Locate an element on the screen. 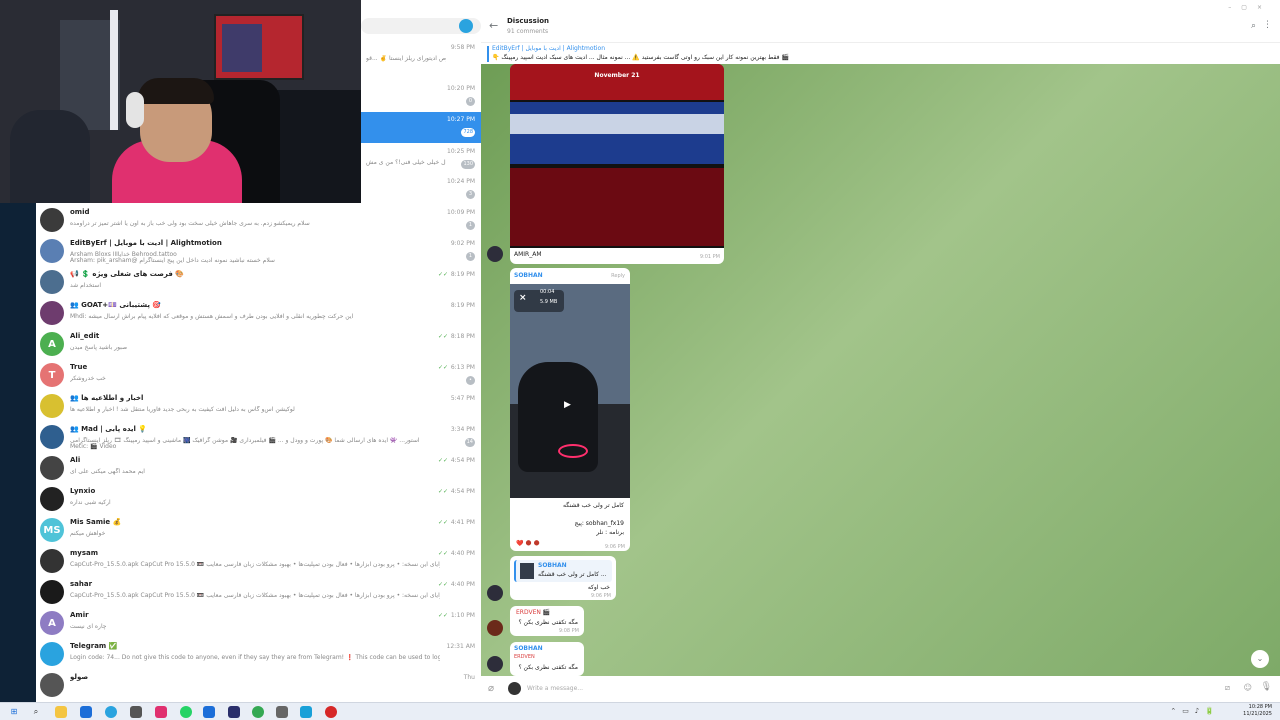 The width and height of the screenshot is (1280, 720). video-player: × 00:04 5.9 MB ▶ is located at coordinates (570, 391).